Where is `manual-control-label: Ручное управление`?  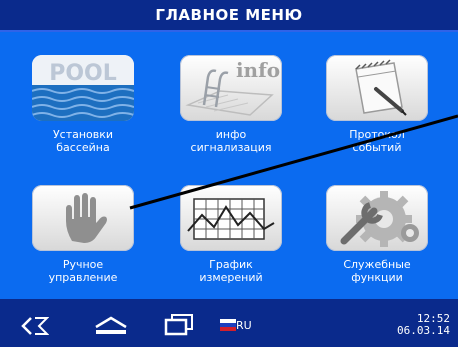
manual-control-label: Ручное управление is located at coordinates (83, 271).